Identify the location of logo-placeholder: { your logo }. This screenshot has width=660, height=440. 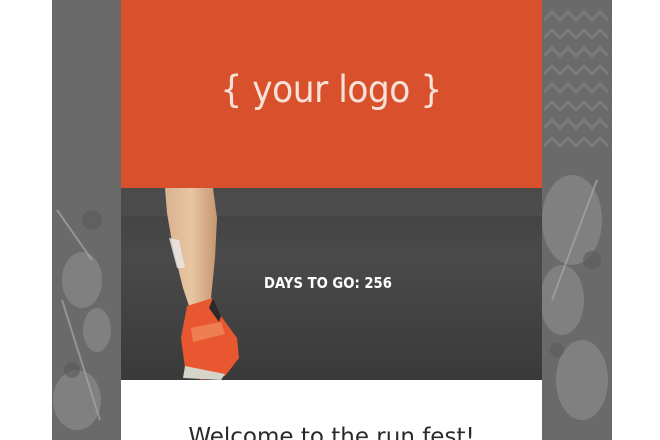
(332, 89).